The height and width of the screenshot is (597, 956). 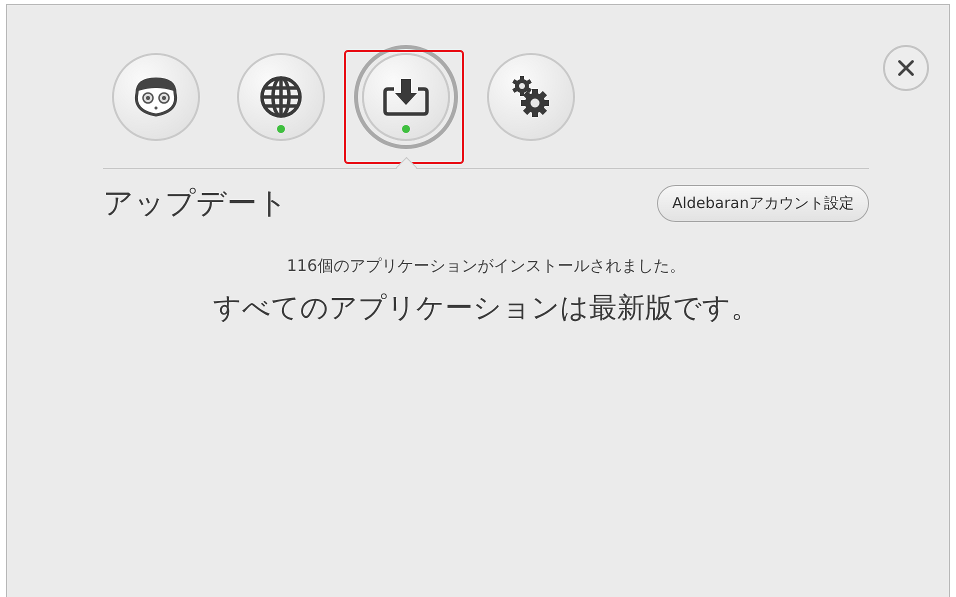 What do you see at coordinates (906, 68) in the screenshot?
I see `close-button` at bounding box center [906, 68].